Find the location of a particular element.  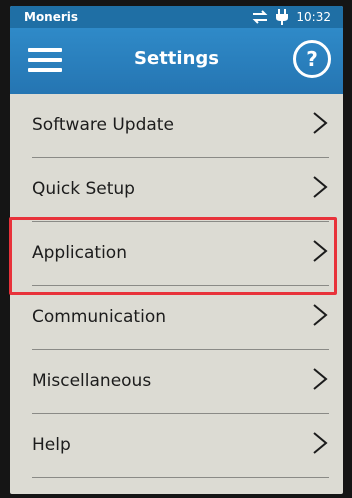

menu-item-help: Help is located at coordinates (176, 446).